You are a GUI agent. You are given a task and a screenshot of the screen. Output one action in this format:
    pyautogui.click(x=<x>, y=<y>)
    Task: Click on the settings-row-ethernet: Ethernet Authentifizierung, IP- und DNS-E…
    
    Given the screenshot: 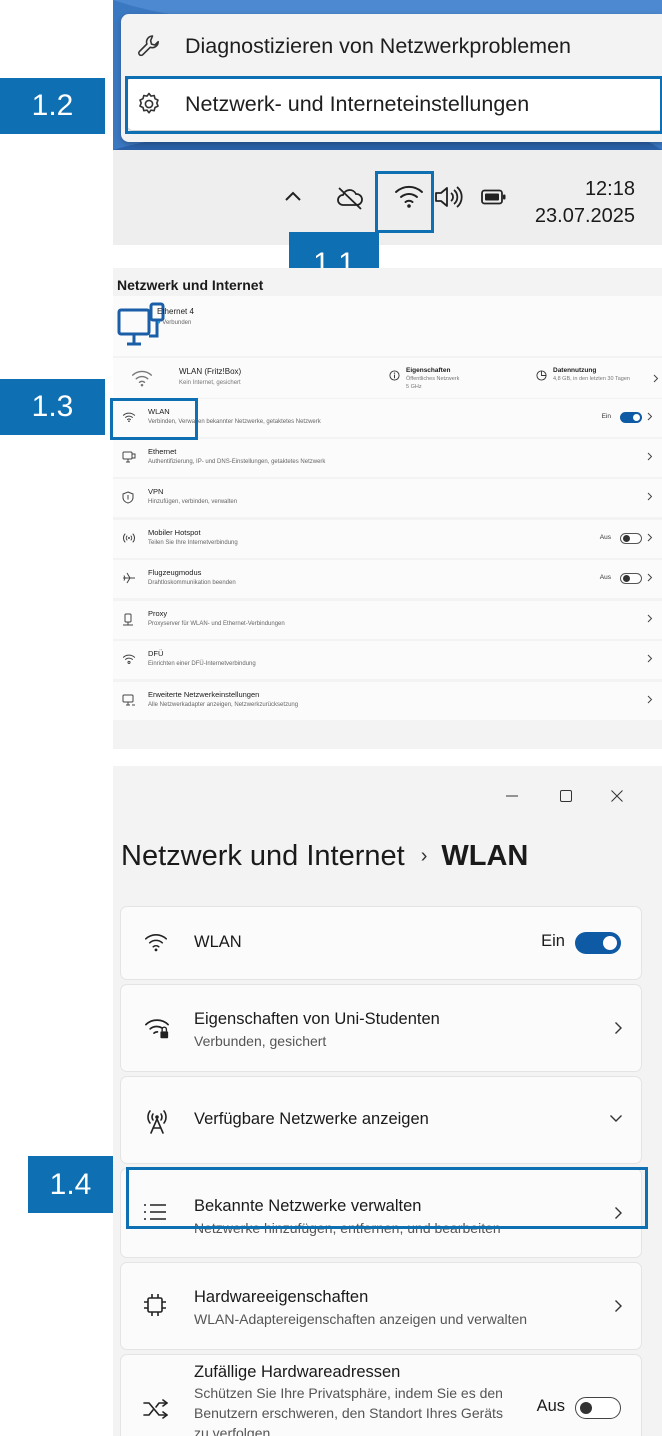 What is the action you would take?
    pyautogui.click(x=387, y=458)
    